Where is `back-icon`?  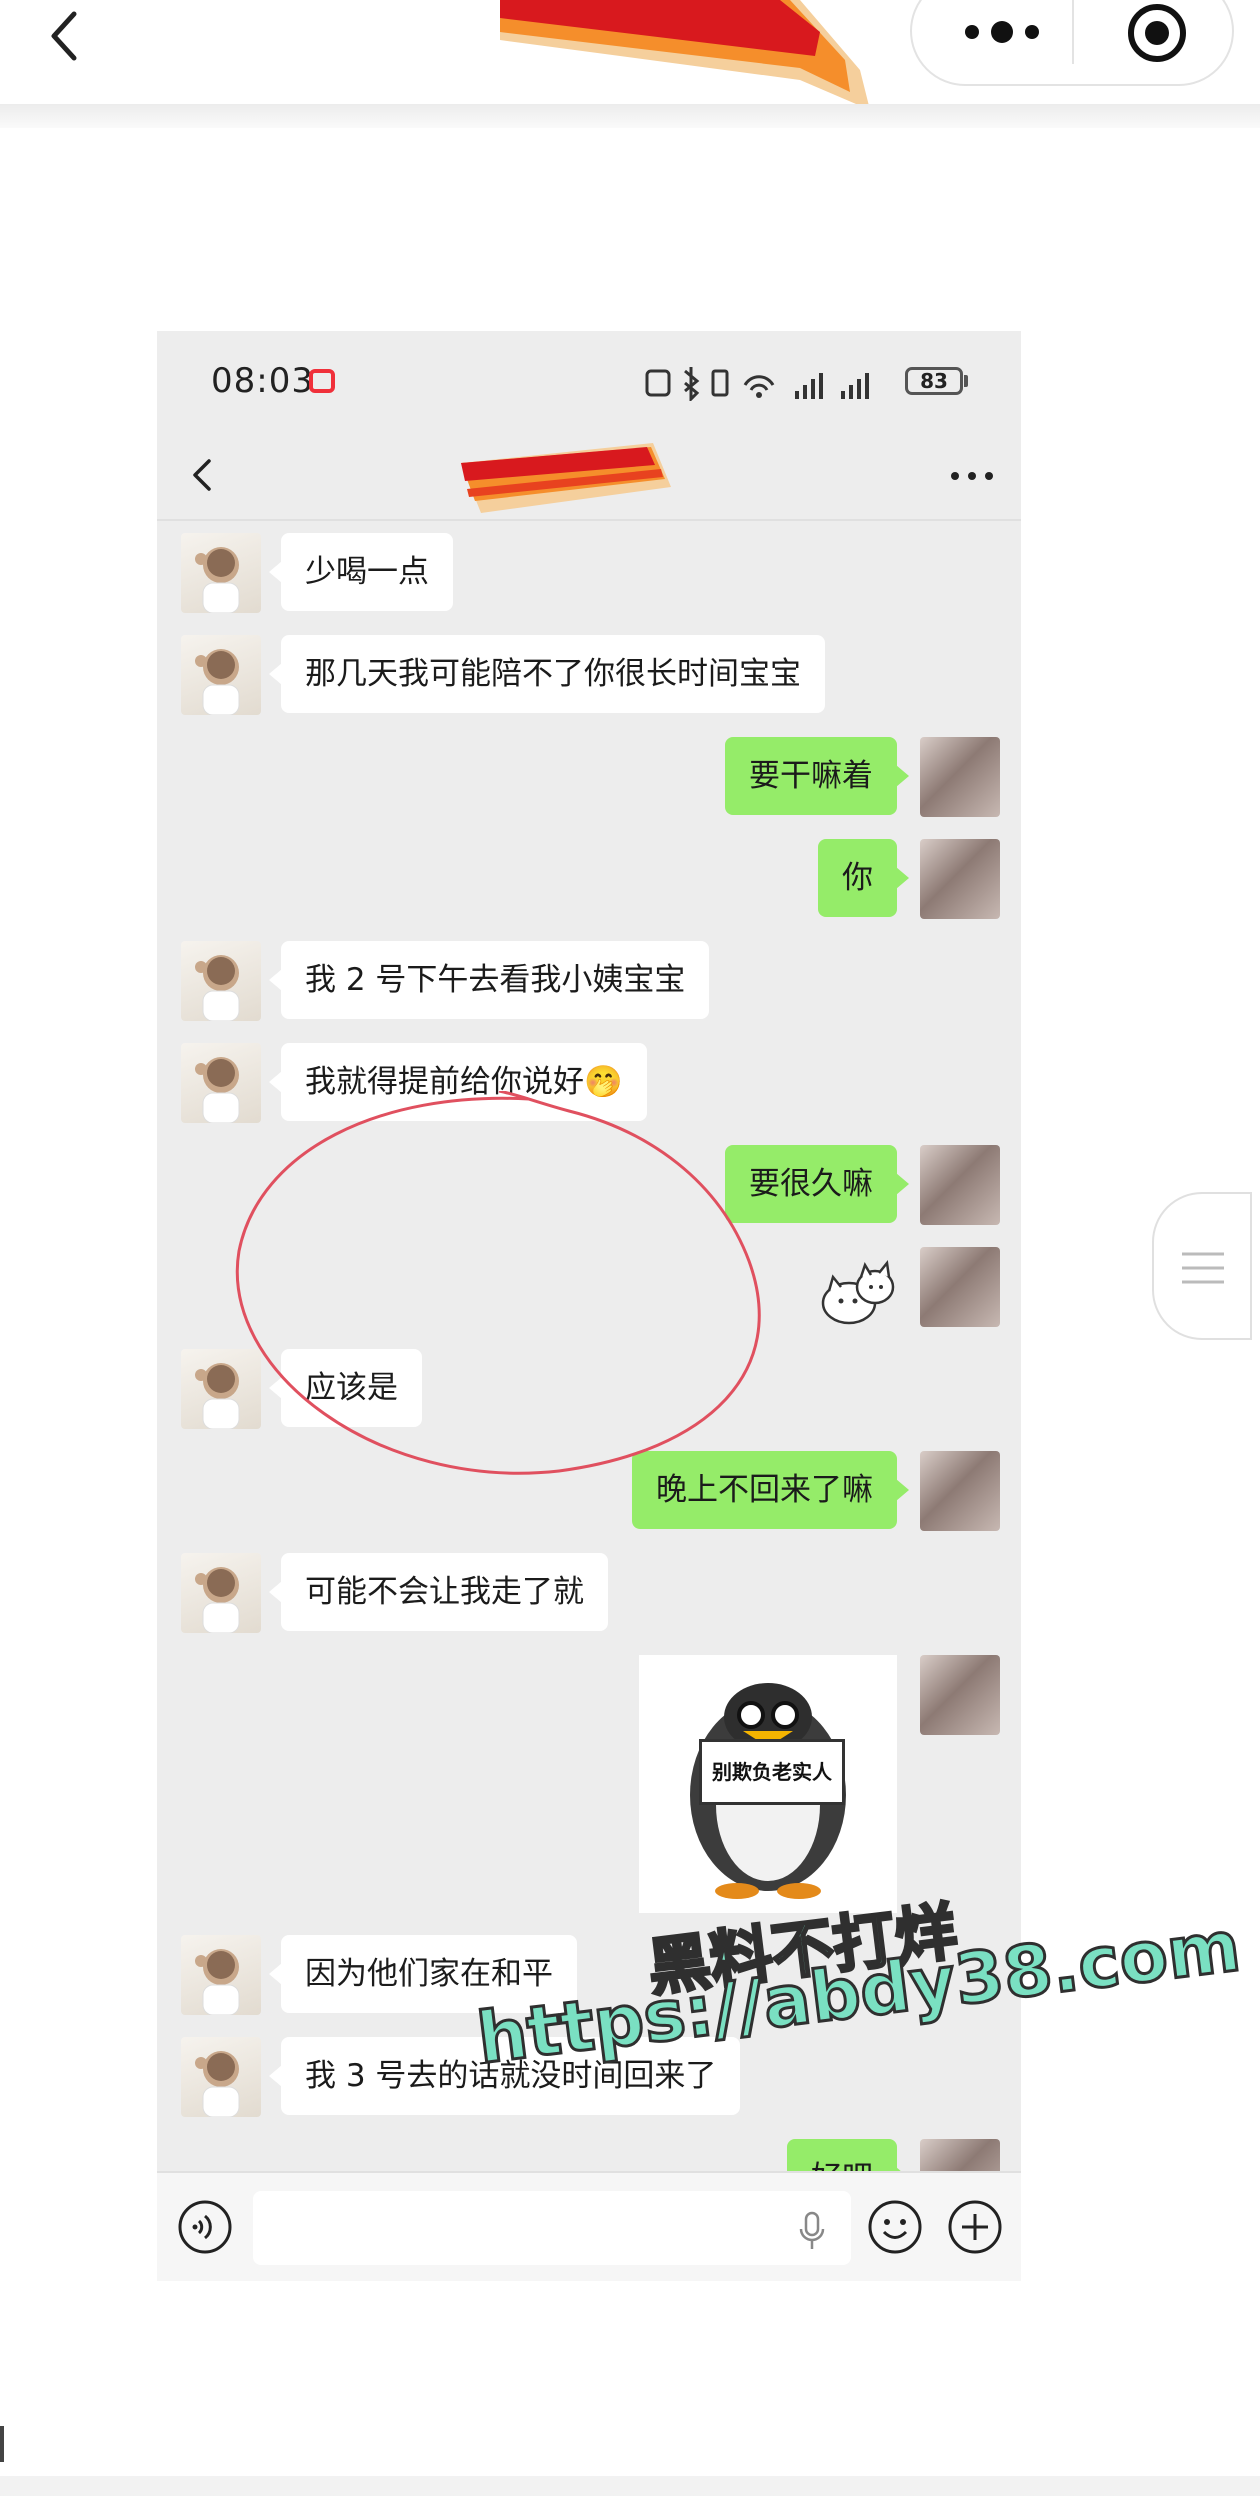
back-icon is located at coordinates (68, 36).